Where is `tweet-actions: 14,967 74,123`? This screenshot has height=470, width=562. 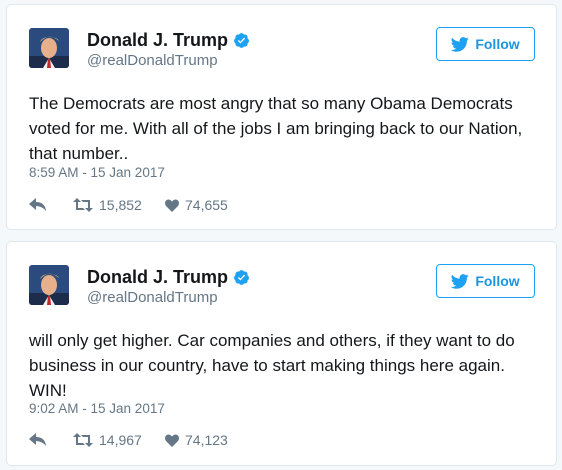 tweet-actions: 14,967 74,123 is located at coordinates (128, 440).